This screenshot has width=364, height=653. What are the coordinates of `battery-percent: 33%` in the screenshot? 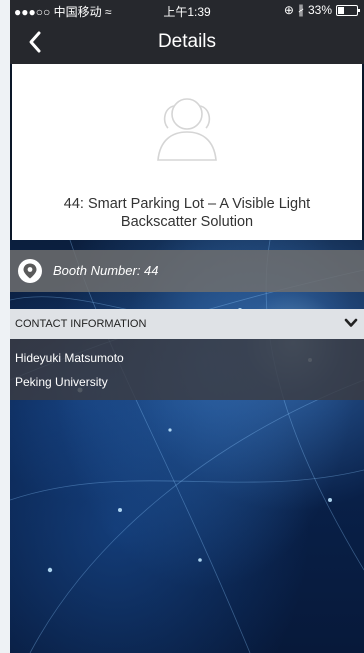 It's located at (319, 10).